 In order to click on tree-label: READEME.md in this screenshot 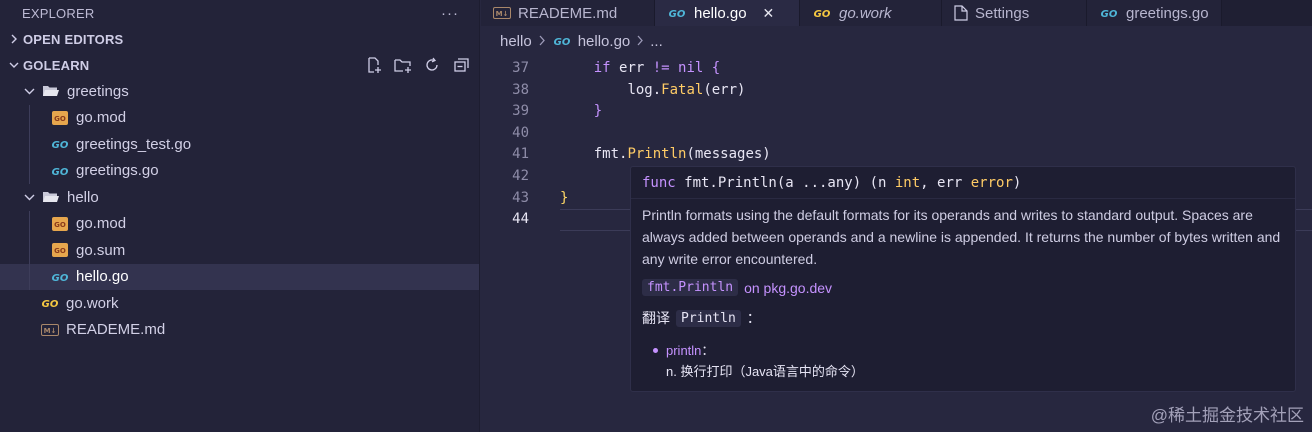, I will do `click(116, 330)`.